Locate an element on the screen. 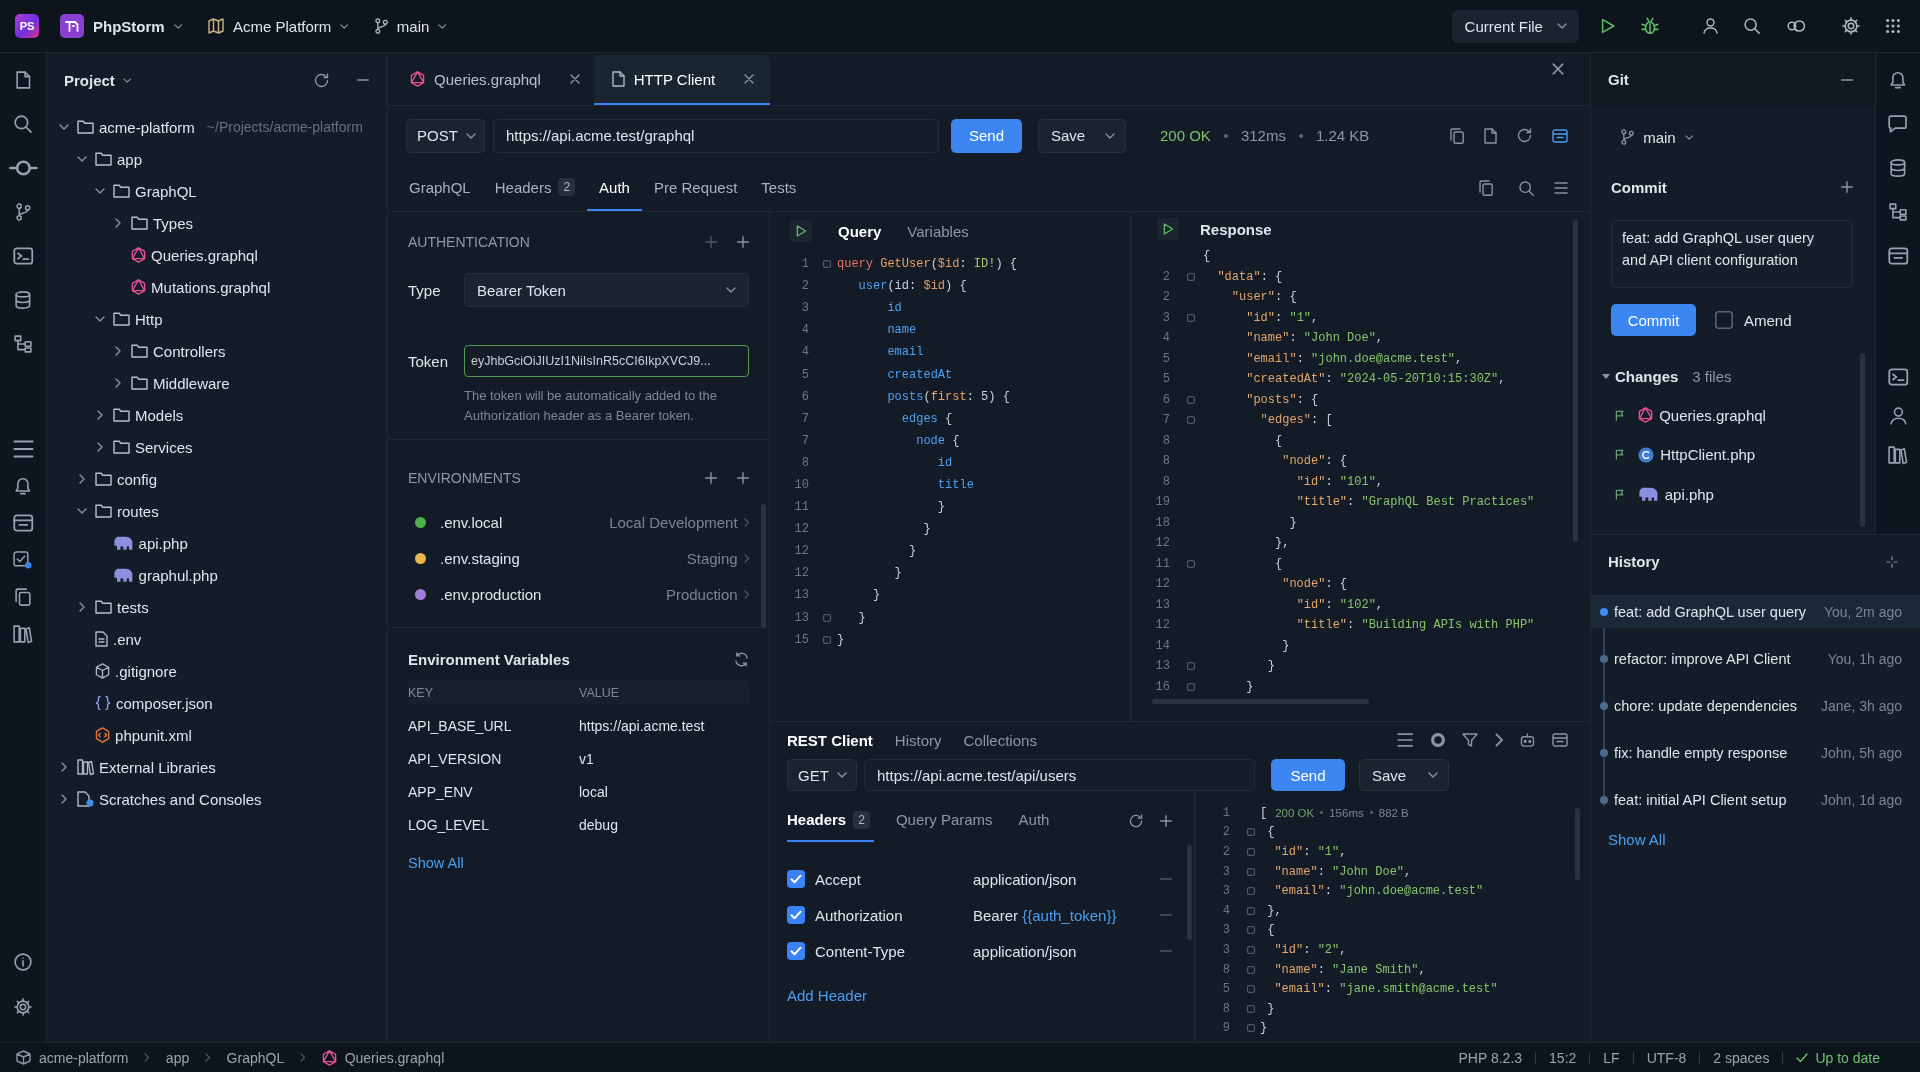  header-value: application/json is located at coordinates (1066, 879).